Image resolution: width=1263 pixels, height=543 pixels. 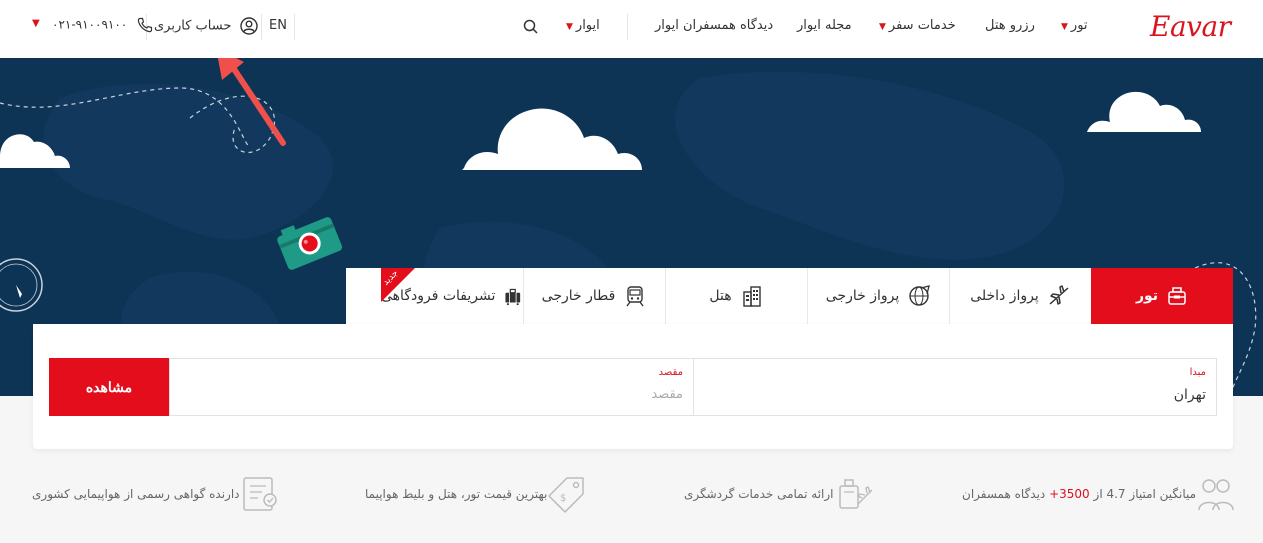 I want to click on nav-services-label: خدمات سفر, so click(x=922, y=25).